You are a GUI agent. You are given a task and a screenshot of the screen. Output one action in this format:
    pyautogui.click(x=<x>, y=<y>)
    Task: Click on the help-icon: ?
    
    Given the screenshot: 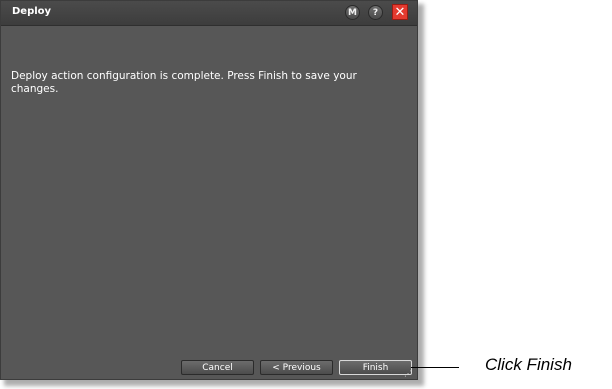 What is the action you would take?
    pyautogui.click(x=375, y=12)
    